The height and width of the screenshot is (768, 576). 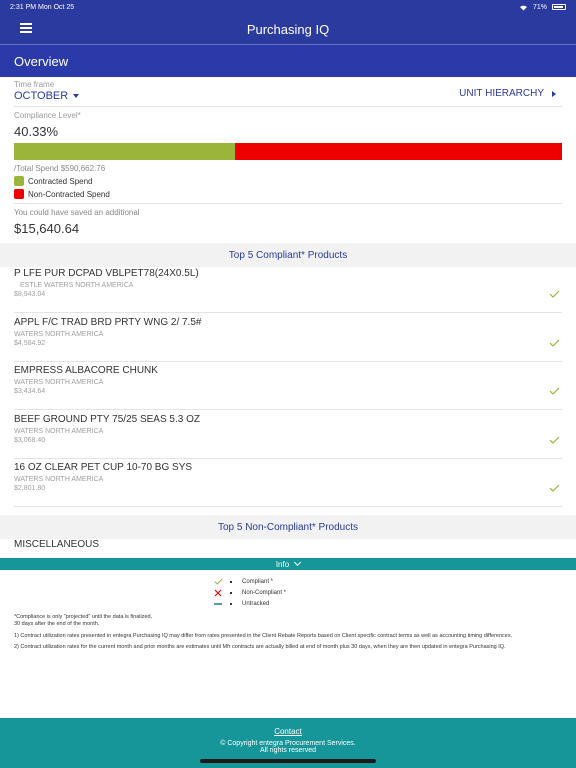 I want to click on x-icon, so click(x=218, y=592).